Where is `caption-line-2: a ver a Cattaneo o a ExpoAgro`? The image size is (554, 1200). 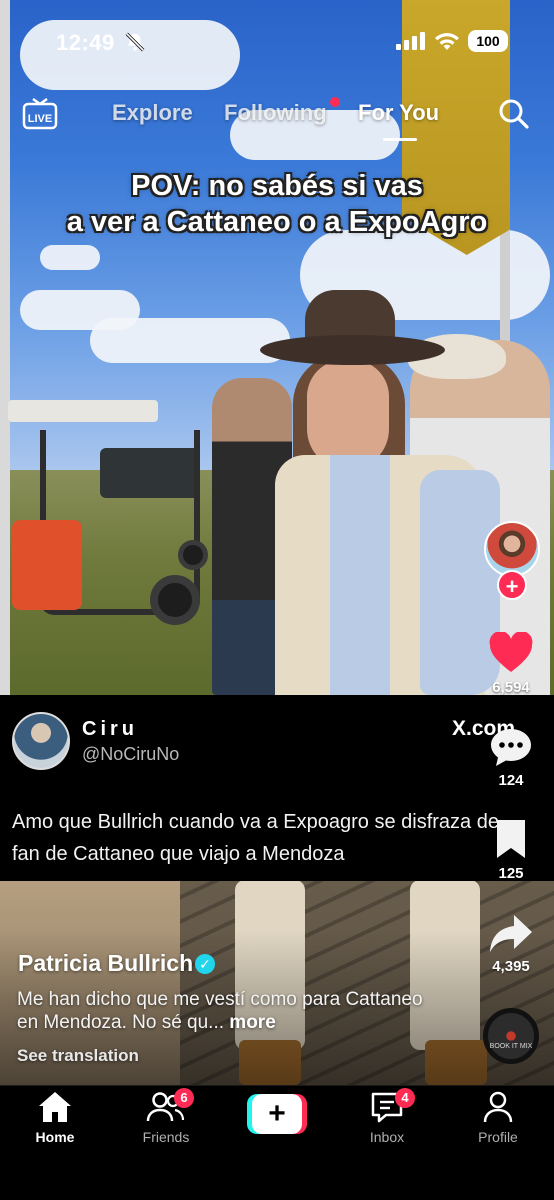
caption-line-2: a ver a Cattaneo o a ExpoAgro is located at coordinates (277, 222).